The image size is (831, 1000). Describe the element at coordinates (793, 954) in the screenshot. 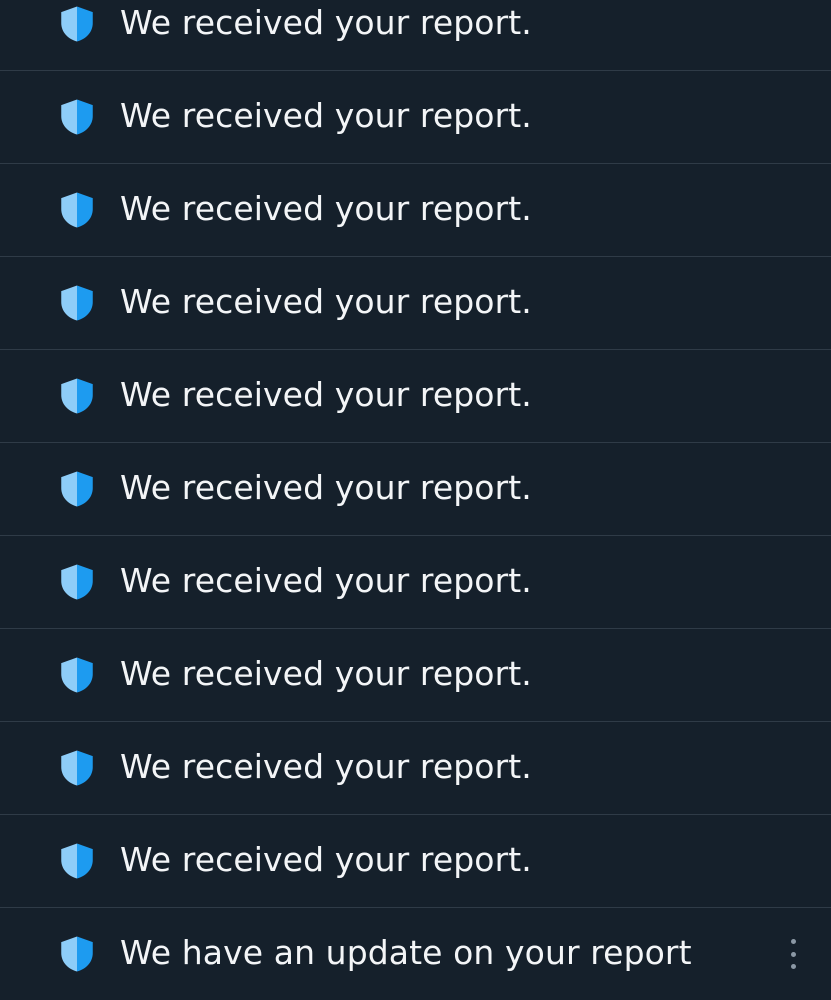

I see `more-vertical-icon` at that location.